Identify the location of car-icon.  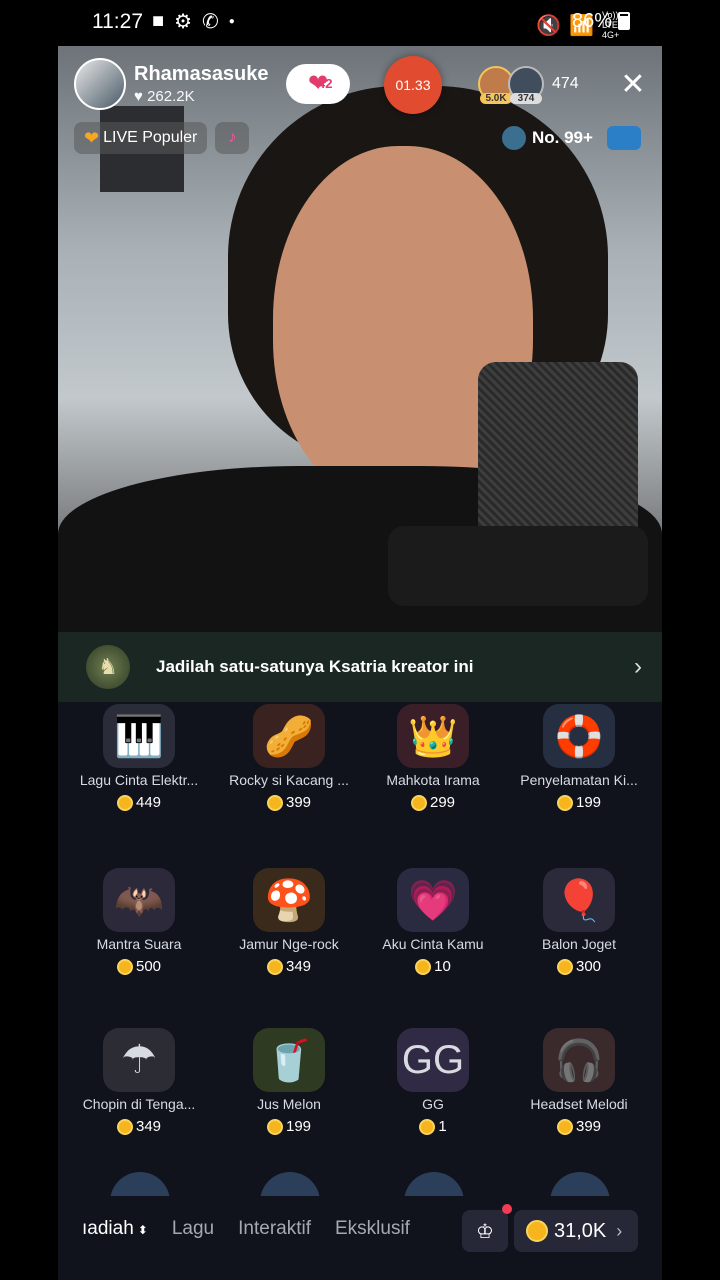
(623, 138).